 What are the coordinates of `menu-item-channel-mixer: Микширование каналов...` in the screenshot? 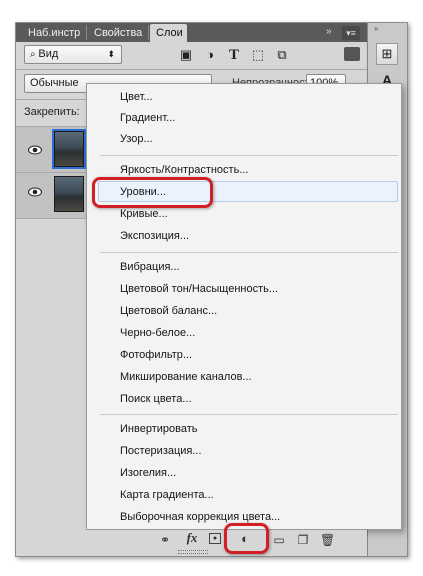 It's located at (186, 377).